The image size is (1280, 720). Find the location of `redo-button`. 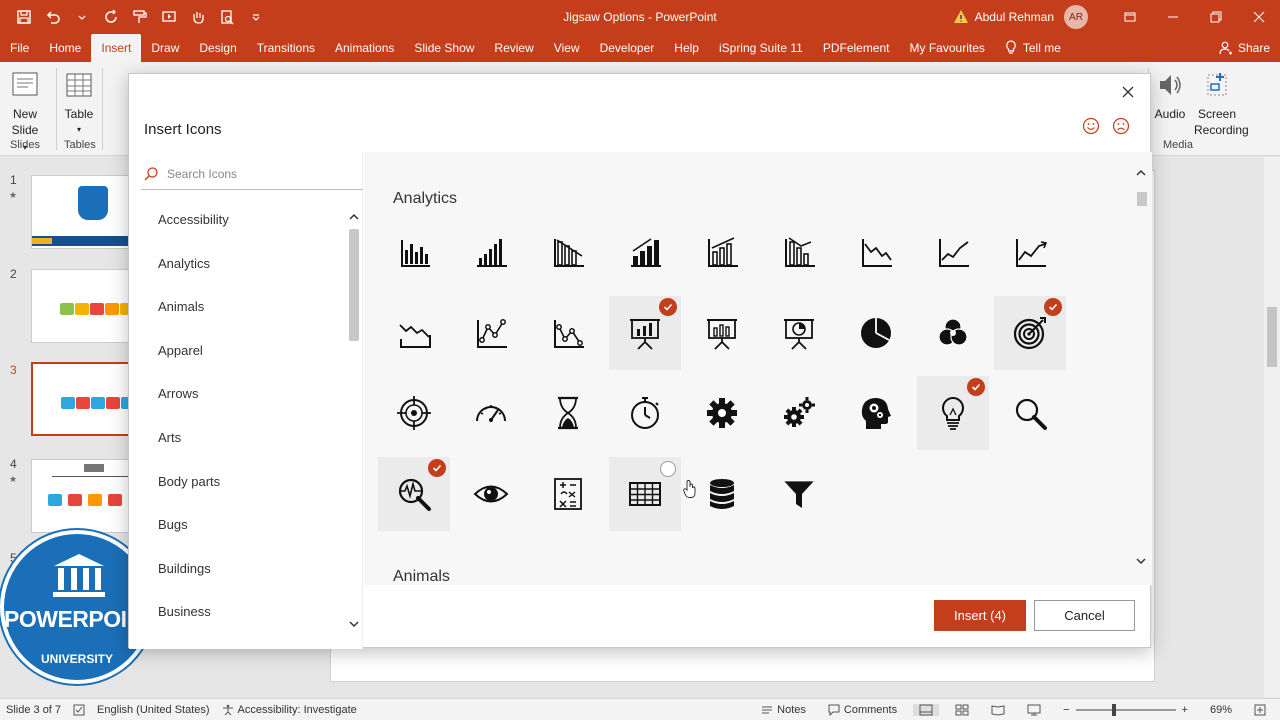

redo-button is located at coordinates (110, 17).